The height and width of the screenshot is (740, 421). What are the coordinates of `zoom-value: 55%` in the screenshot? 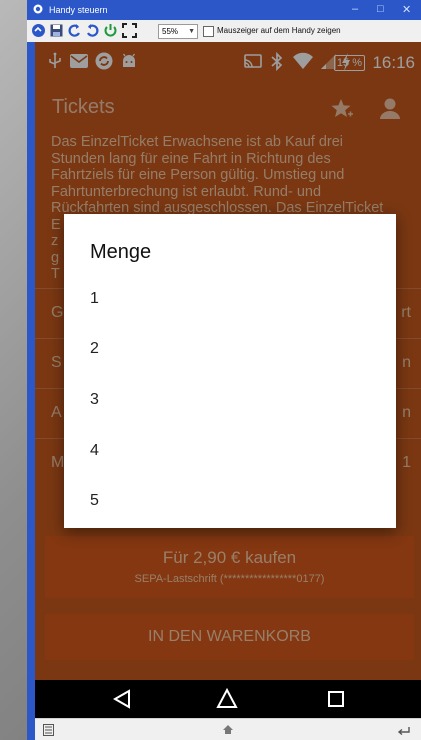 It's located at (170, 31).